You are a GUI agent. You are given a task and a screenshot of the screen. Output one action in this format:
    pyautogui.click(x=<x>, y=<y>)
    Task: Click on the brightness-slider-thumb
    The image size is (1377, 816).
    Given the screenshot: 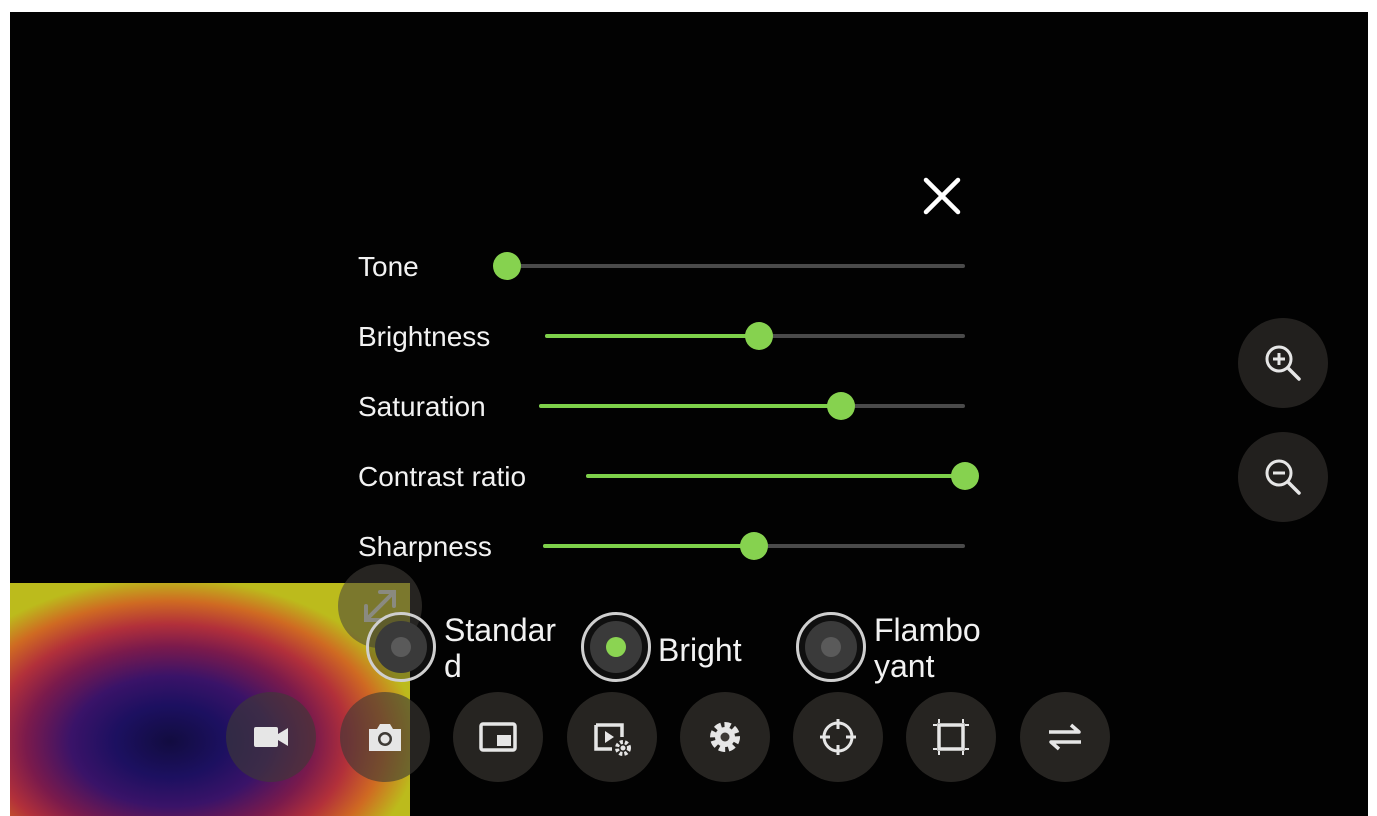 What is the action you would take?
    pyautogui.click(x=759, y=336)
    